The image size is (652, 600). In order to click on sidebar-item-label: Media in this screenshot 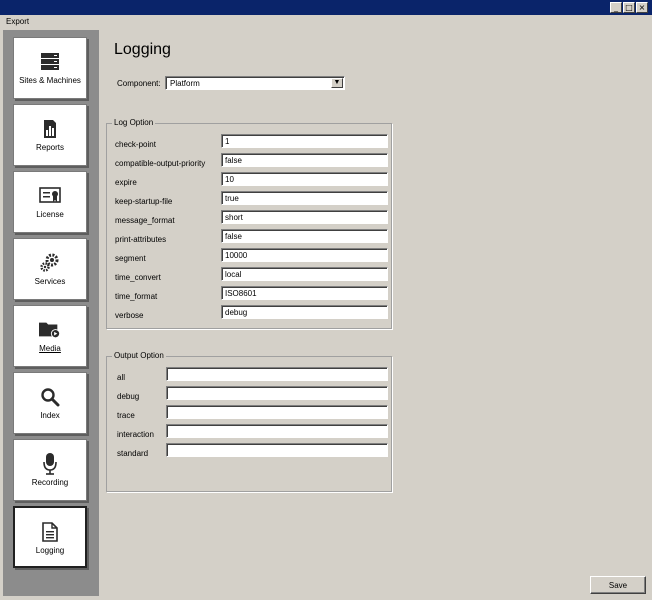, I will do `click(50, 348)`.